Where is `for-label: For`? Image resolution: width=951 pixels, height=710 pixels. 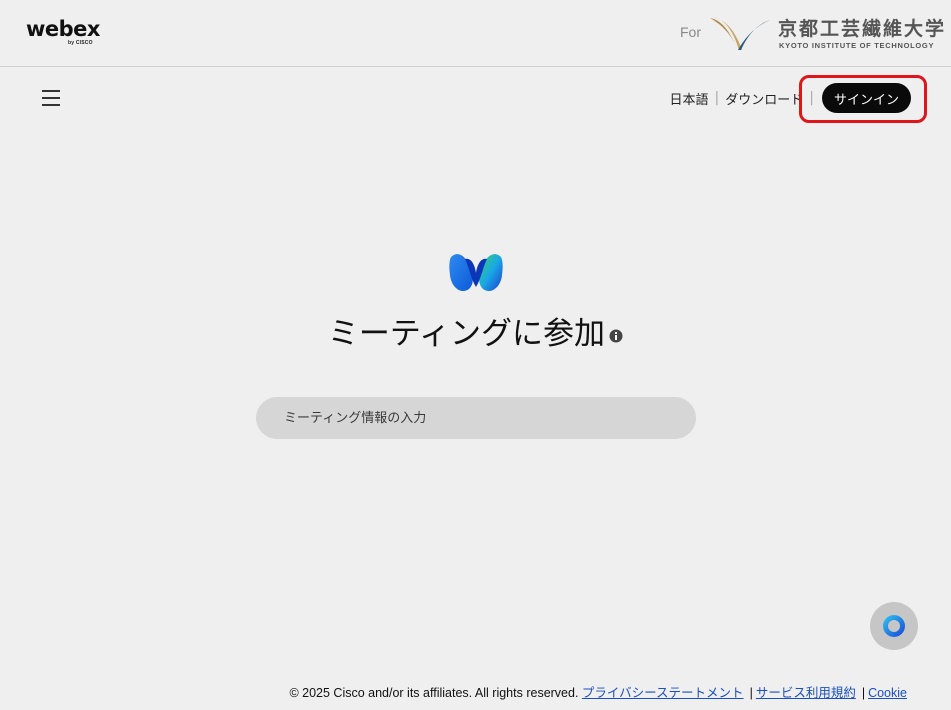
for-label: For is located at coordinates (690, 32).